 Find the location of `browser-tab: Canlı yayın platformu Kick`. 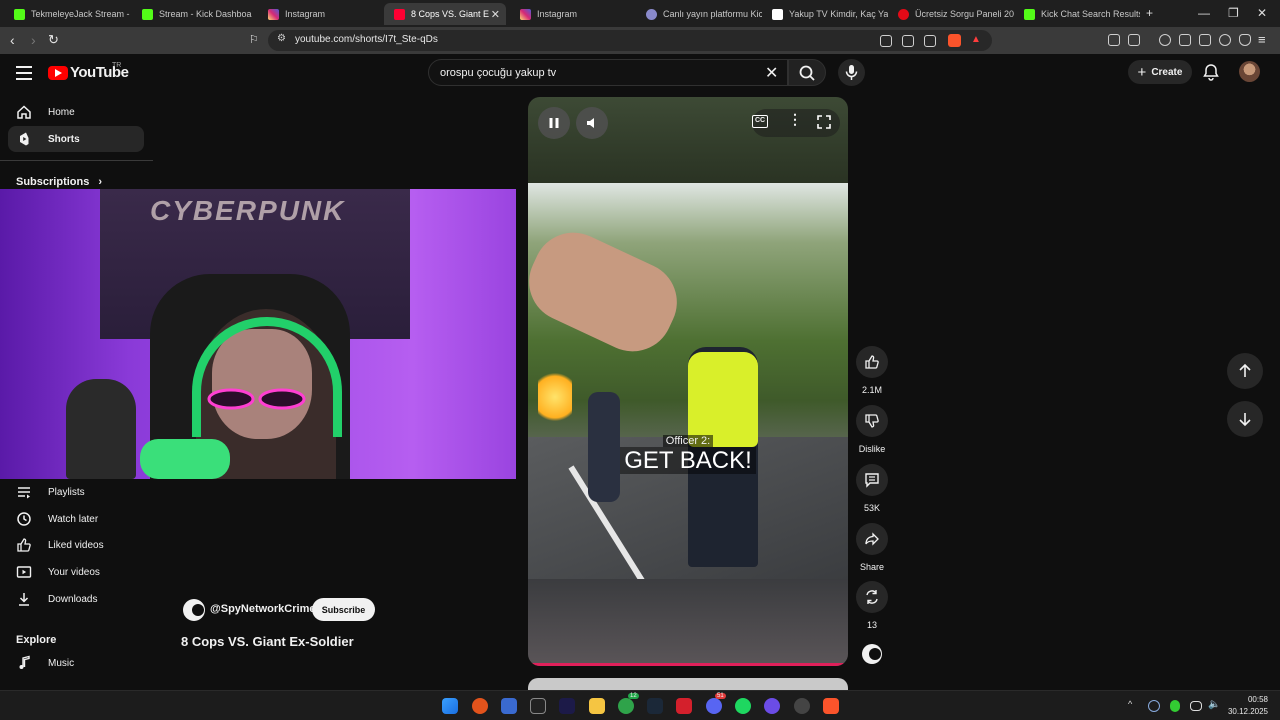

browser-tab: Canlı yayın platformu Kick is located at coordinates (699, 14).